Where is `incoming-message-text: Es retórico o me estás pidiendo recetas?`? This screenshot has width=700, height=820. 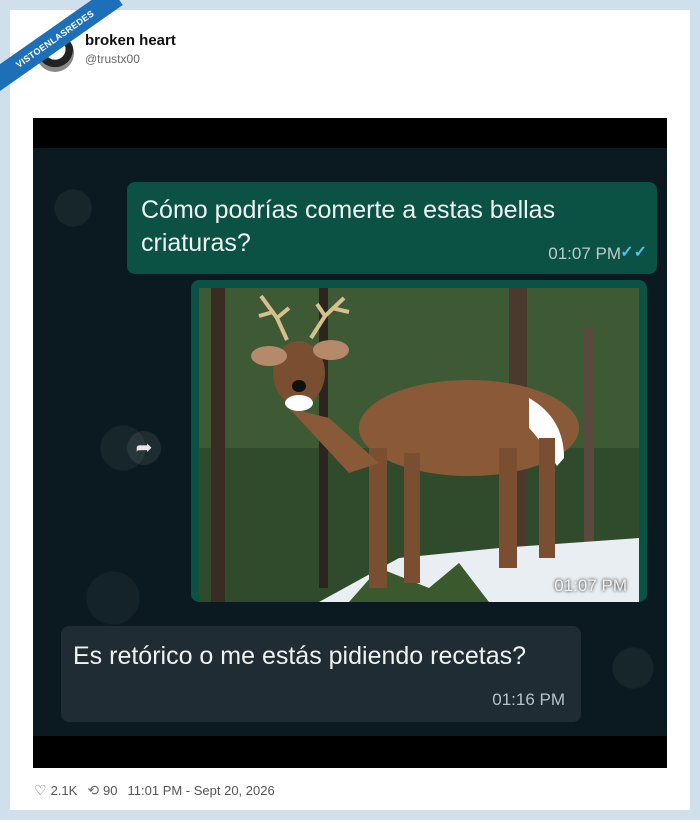
incoming-message-text: Es retórico o me estás pidiendo recetas? is located at coordinates (300, 656).